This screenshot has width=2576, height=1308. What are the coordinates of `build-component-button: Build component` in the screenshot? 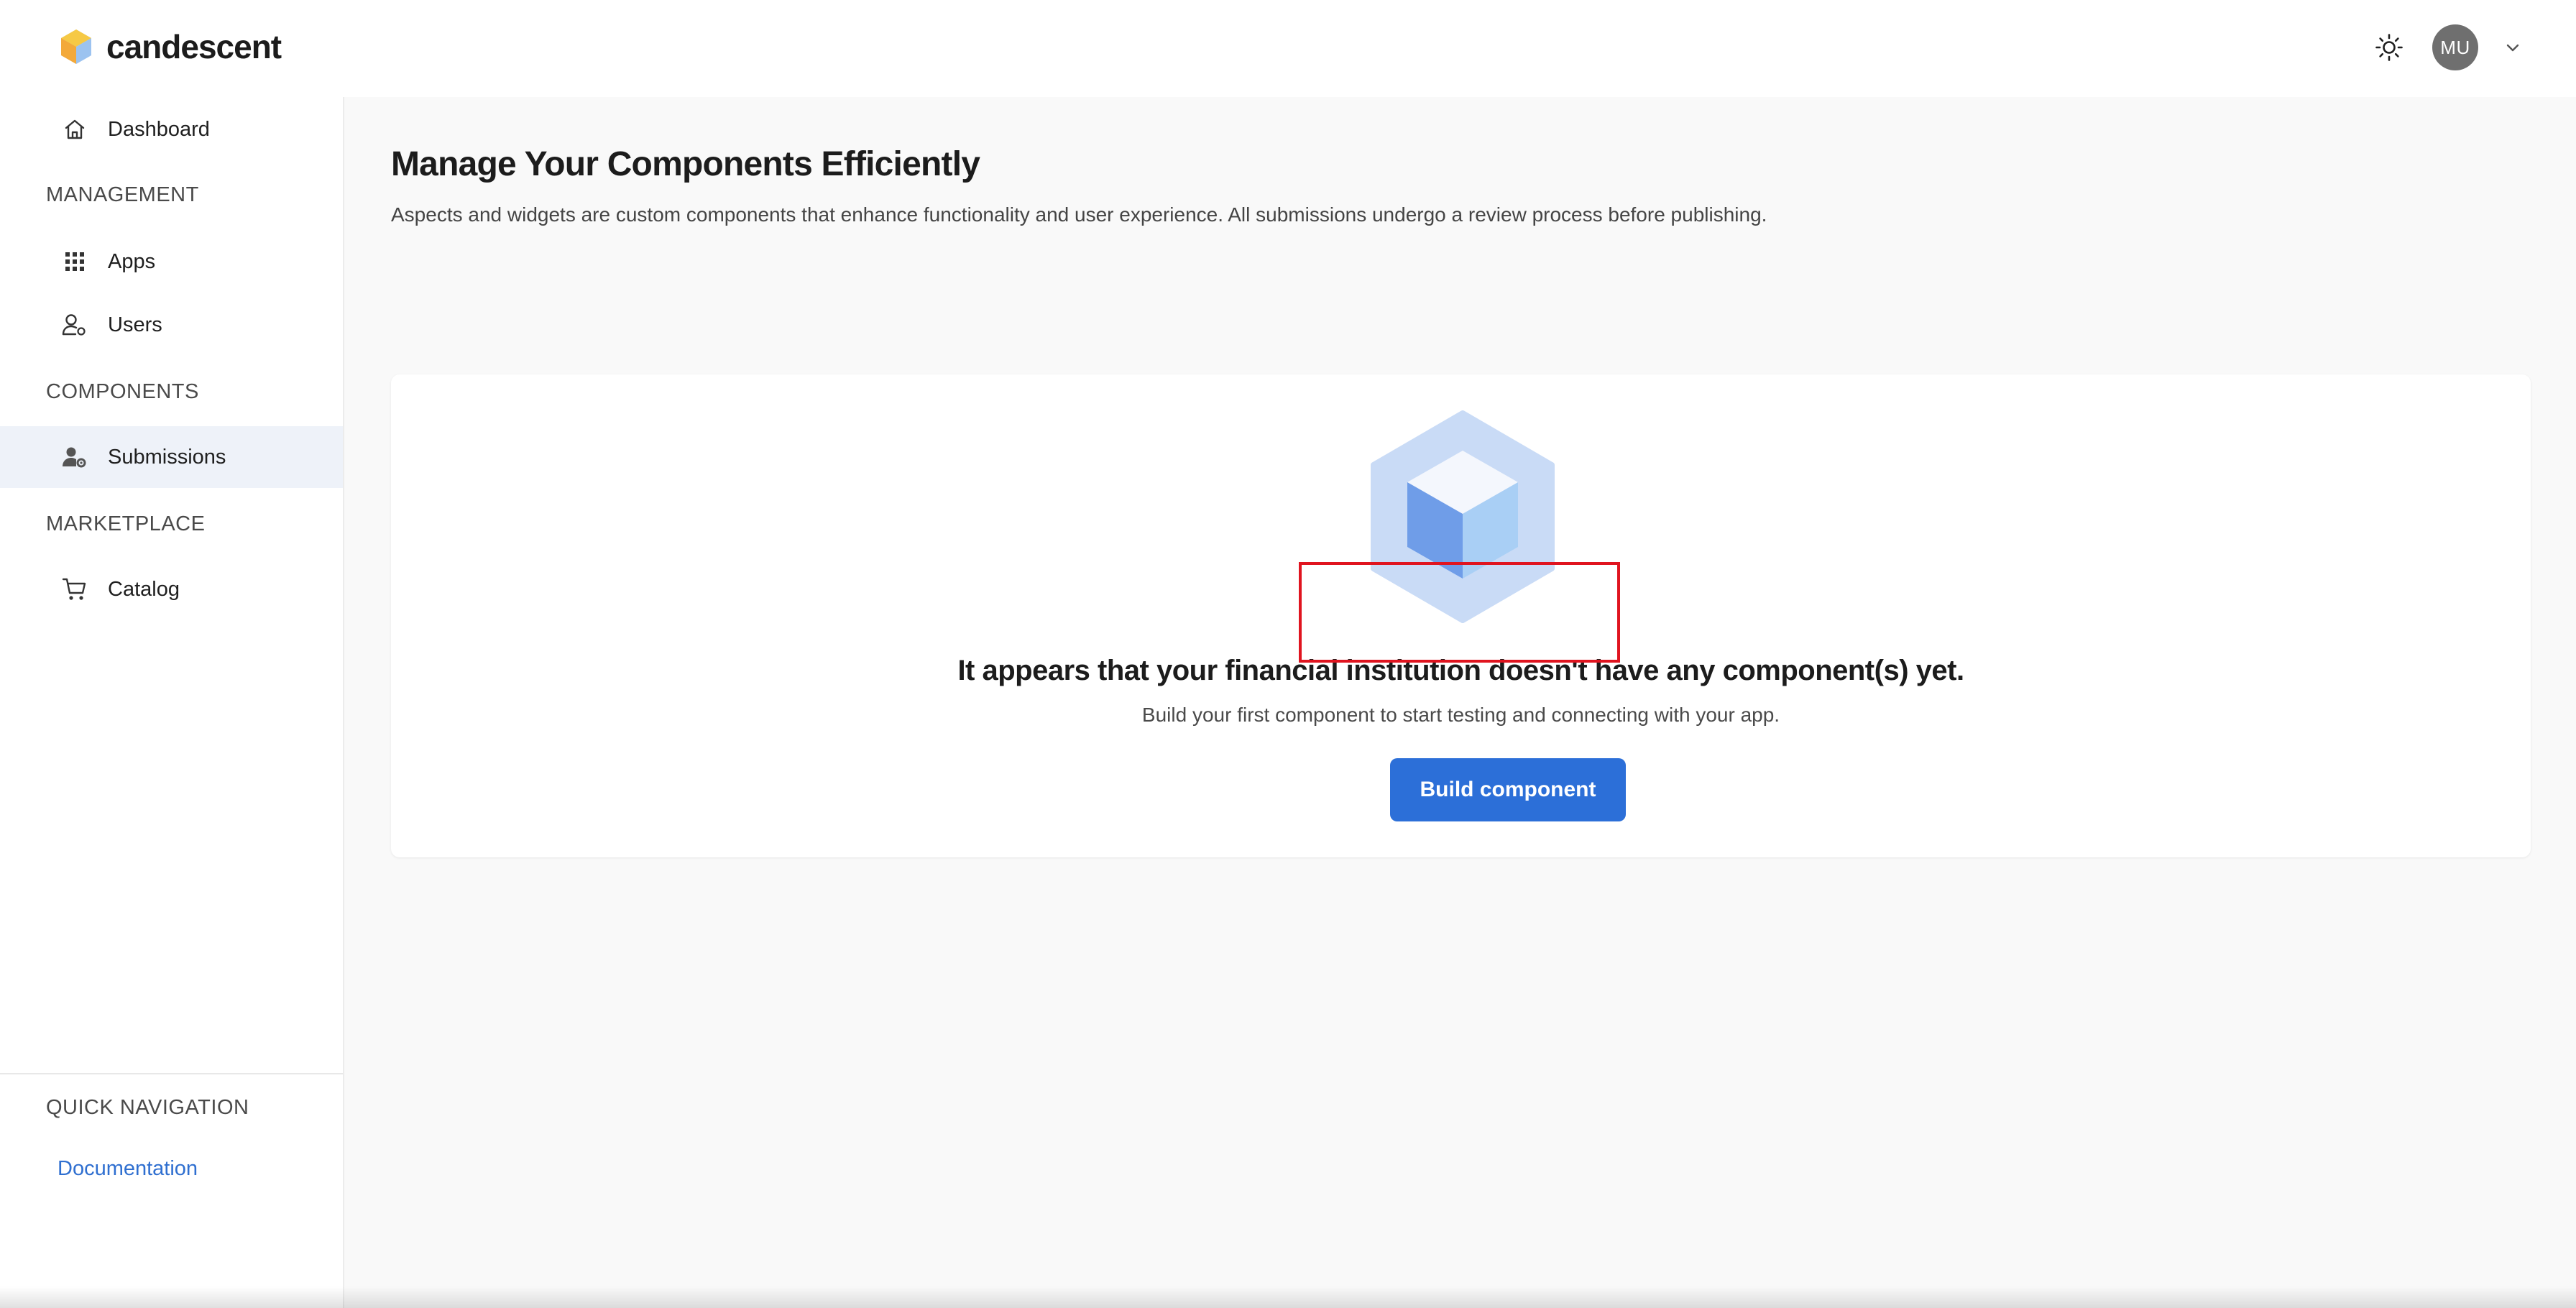 It's located at (1508, 789).